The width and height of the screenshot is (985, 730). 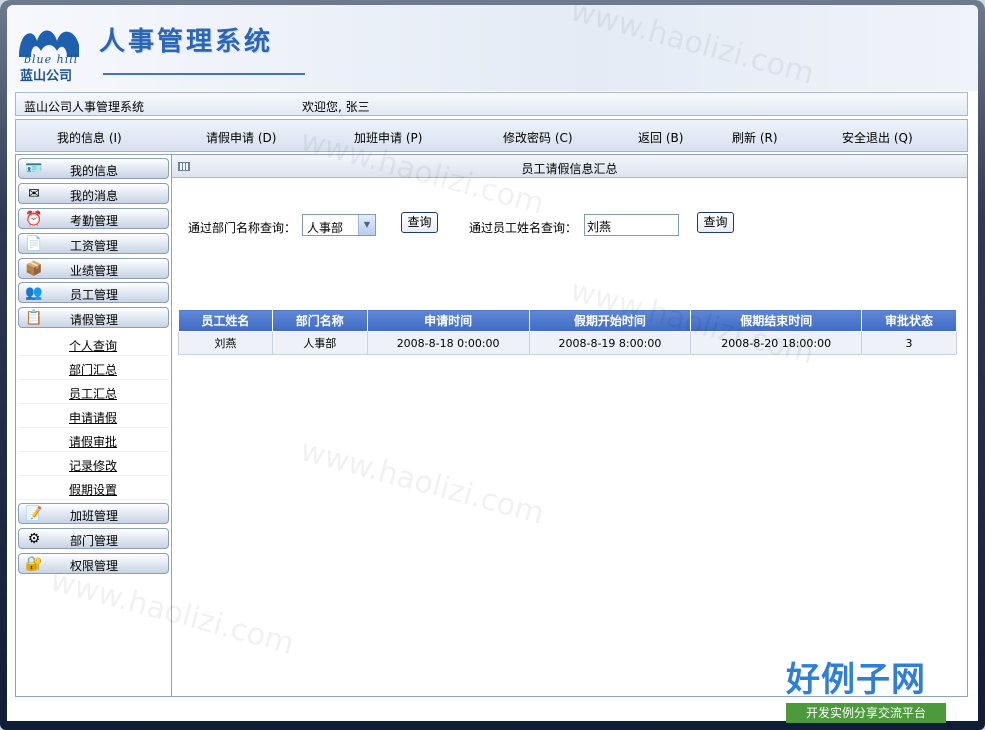 I want to click on logo-company-name: 蓝山公司, so click(x=46, y=76).